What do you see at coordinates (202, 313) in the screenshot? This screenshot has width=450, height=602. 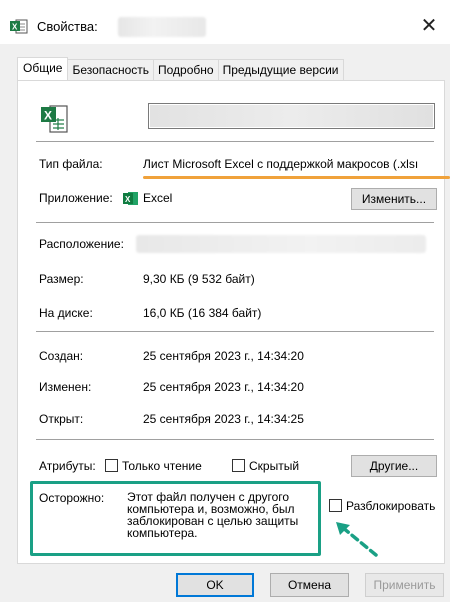 I see `disk-size-value: 16,0 КБ (16 384 байт)` at bounding box center [202, 313].